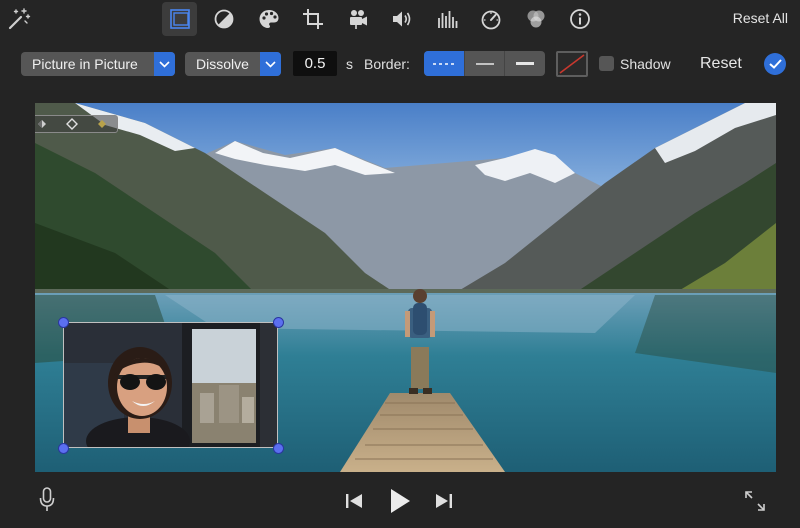  What do you see at coordinates (491, 19) in the screenshot?
I see `speed-gauge-icon` at bounding box center [491, 19].